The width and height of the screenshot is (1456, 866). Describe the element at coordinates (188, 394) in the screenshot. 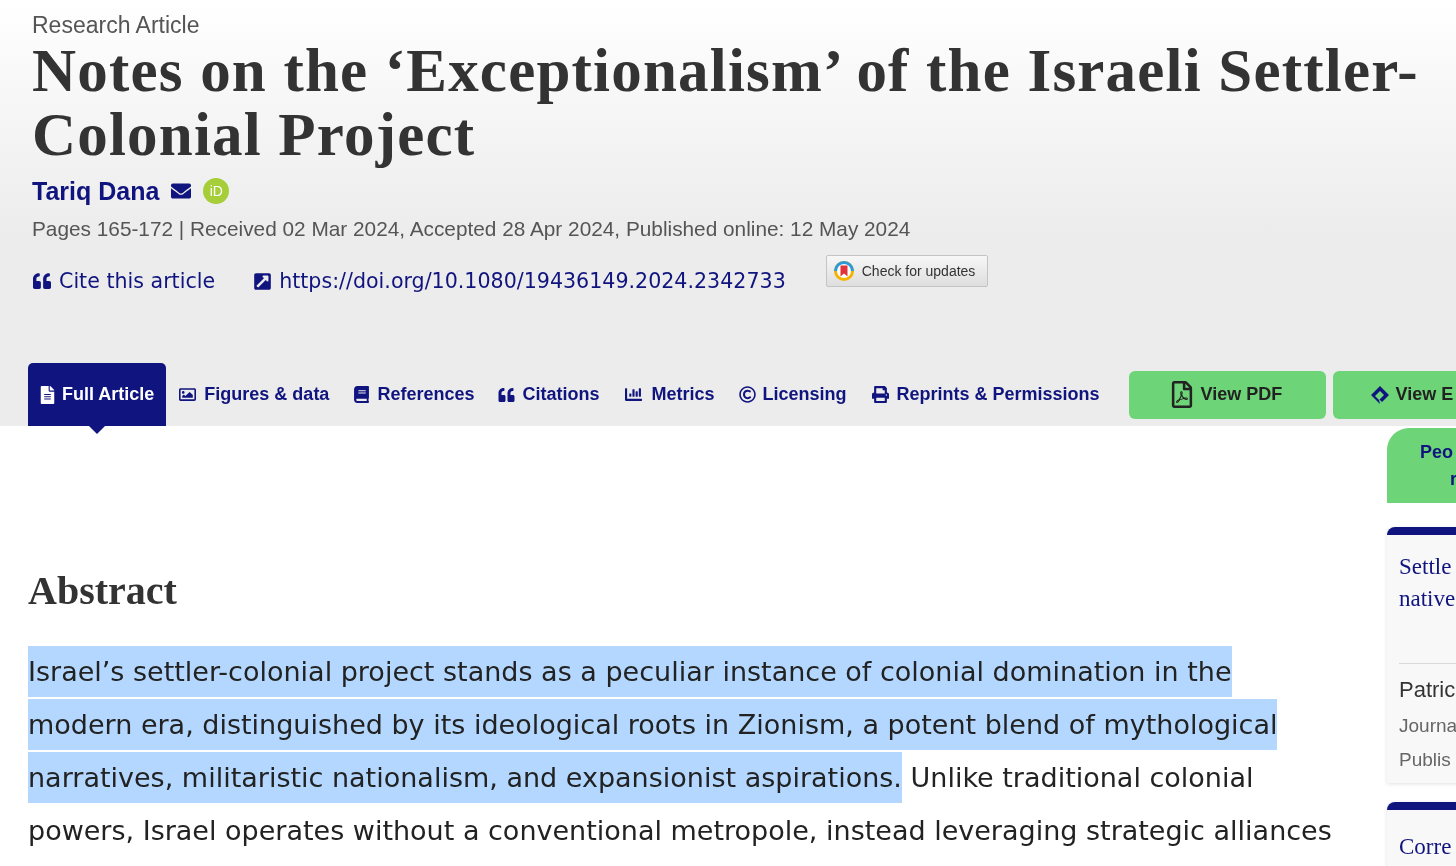

I see `image-icon` at that location.